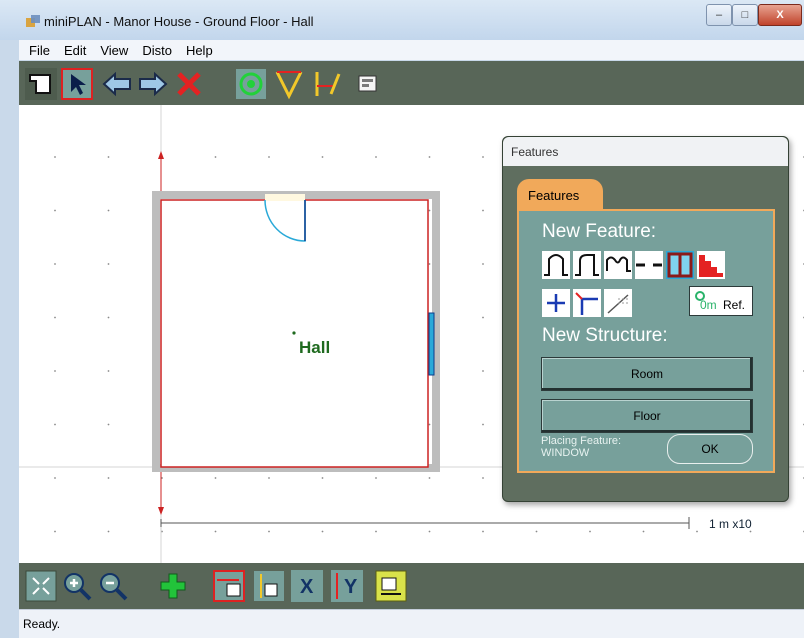 This screenshot has width=804, height=638. Describe the element at coordinates (721, 301) in the screenshot. I see `reference-point-button: 0m Ref.` at that location.